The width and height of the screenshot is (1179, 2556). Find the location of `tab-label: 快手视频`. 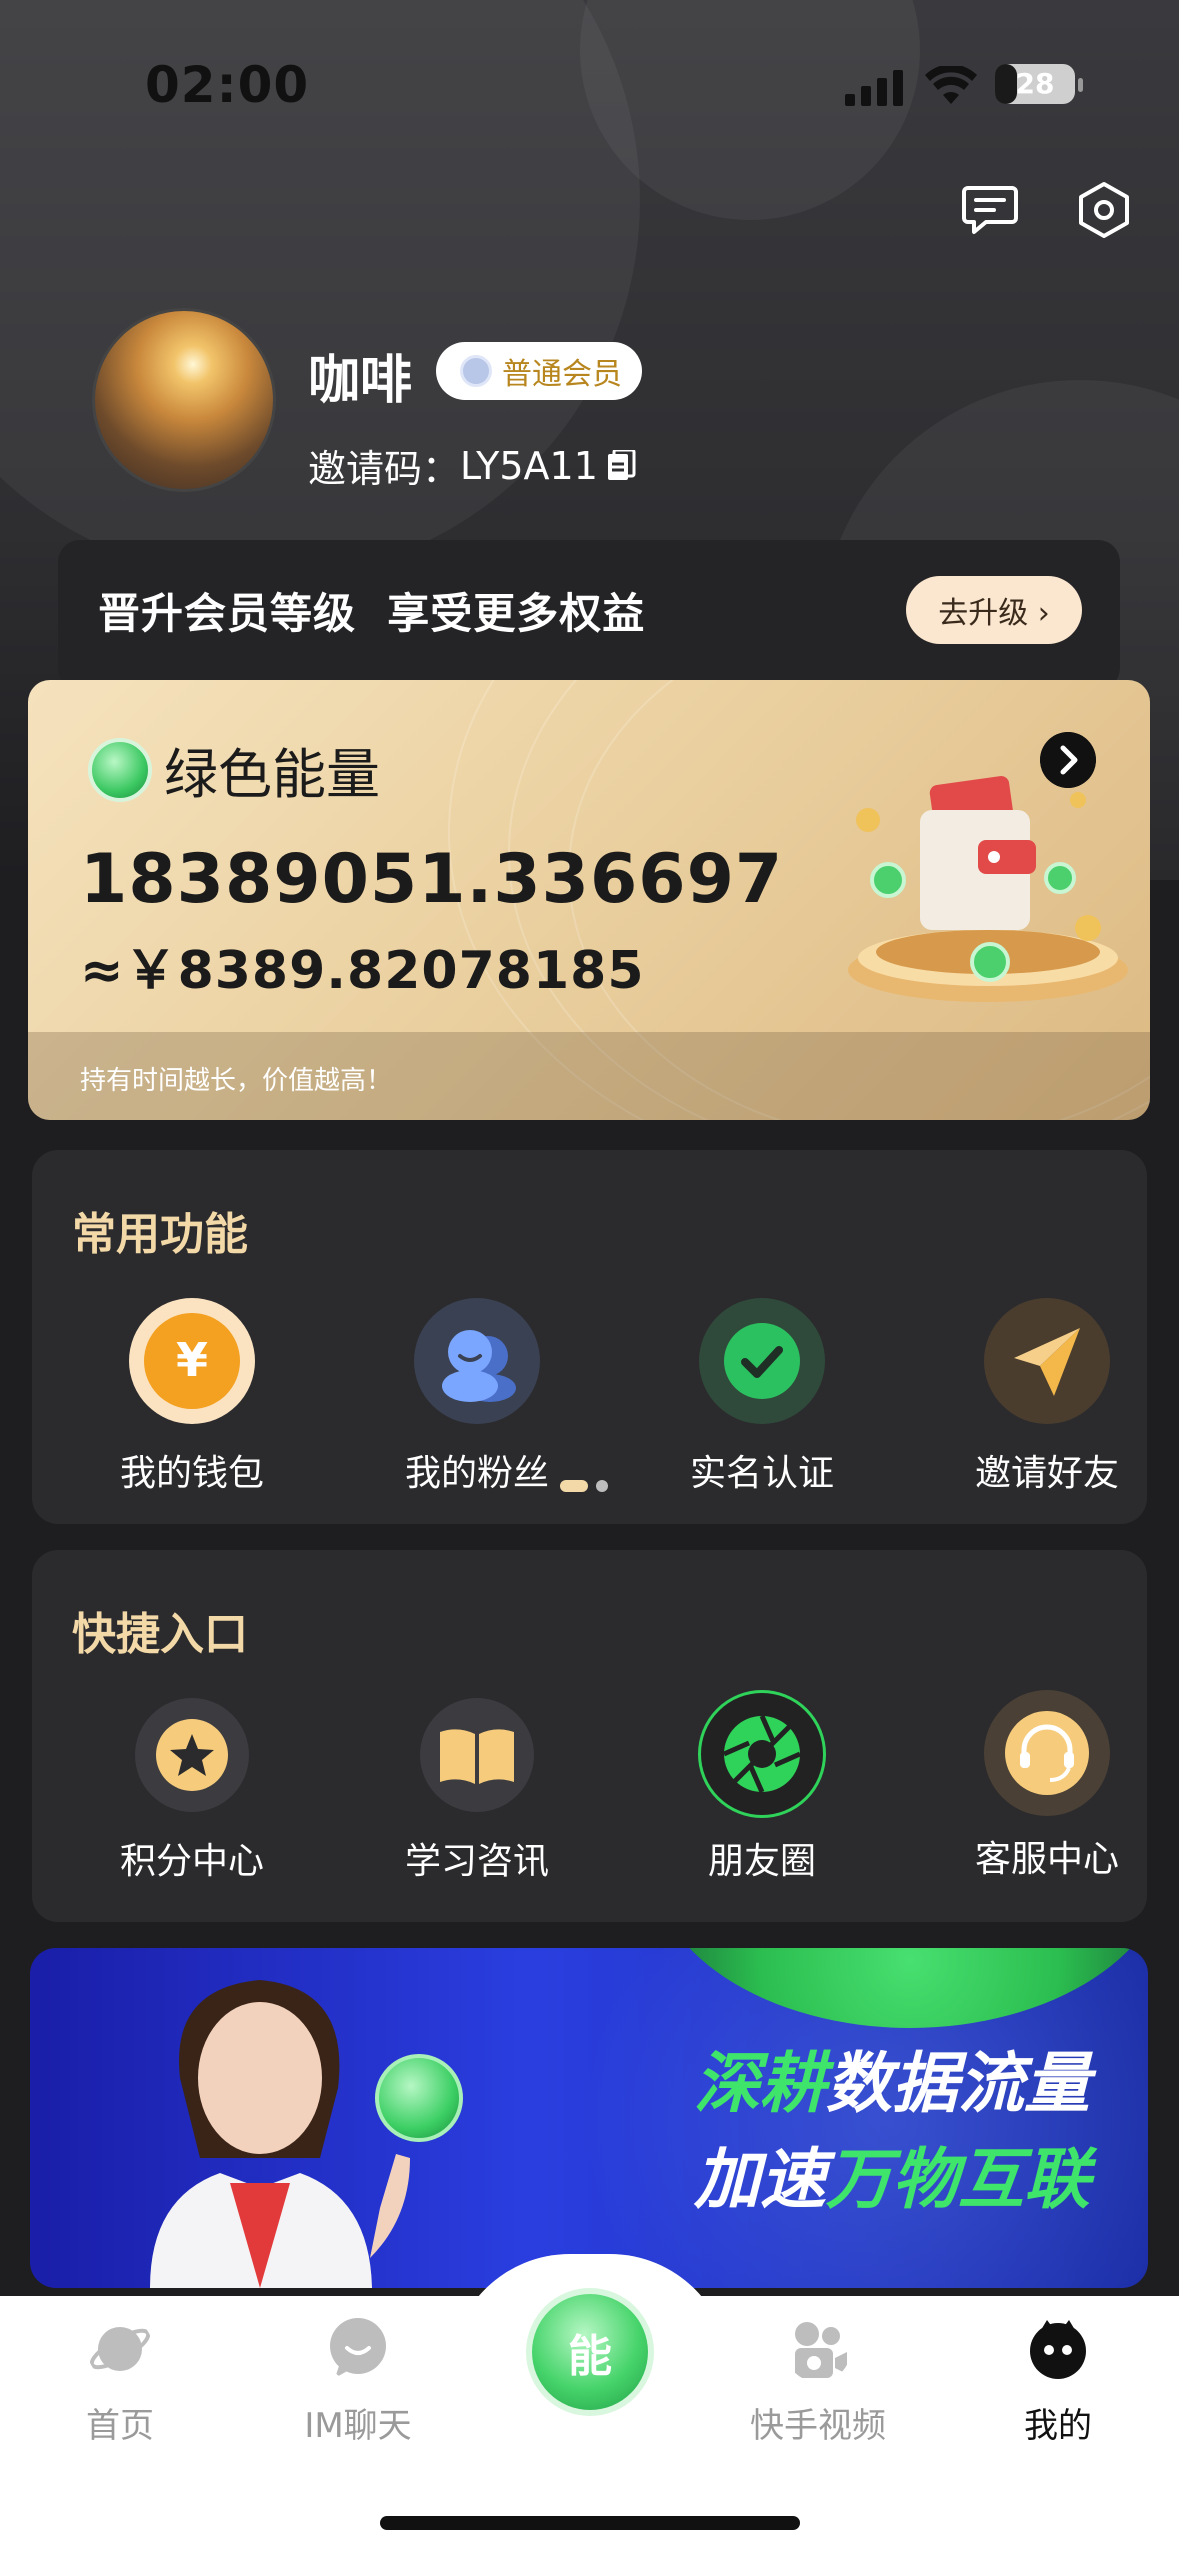

tab-label: 快手视频 is located at coordinates (818, 2426).